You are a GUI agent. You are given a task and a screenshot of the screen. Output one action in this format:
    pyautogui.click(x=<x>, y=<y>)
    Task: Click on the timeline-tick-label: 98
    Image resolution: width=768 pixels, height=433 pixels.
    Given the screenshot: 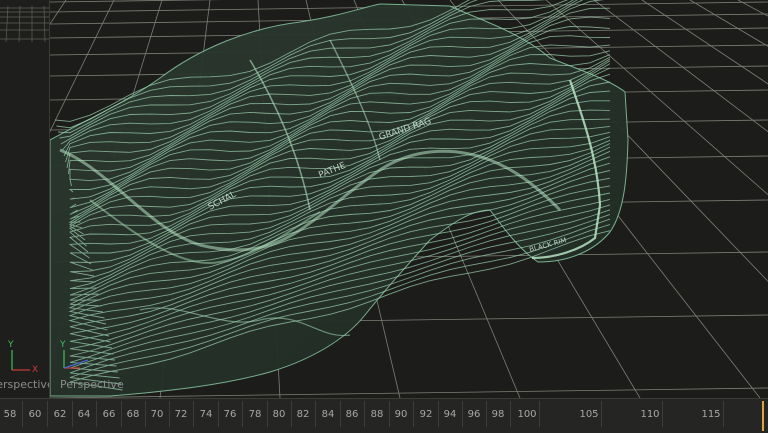 What is the action you would take?
    pyautogui.click(x=498, y=414)
    